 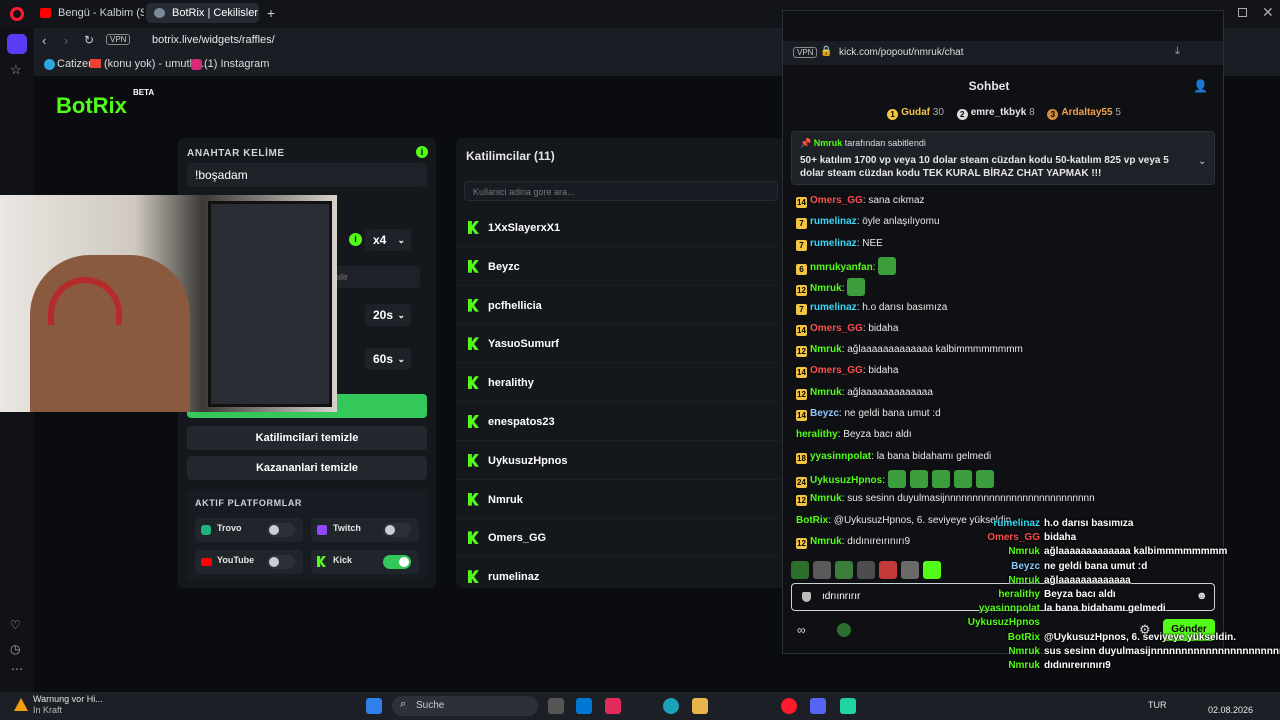 I want to click on user-settings-icon: 👤, so click(x=1200, y=86).